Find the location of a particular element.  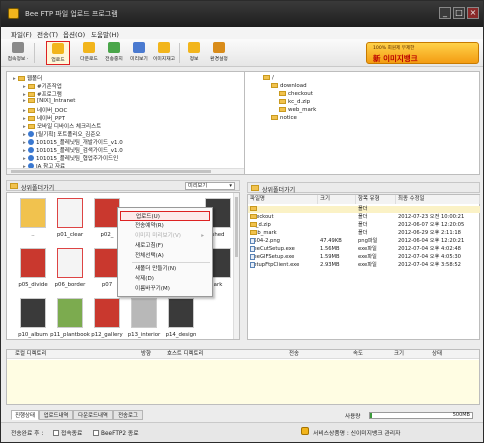

table-row: kc_d.zip 폴더 2012-06-07 오후 12:20:05 is located at coordinates (364, 225).